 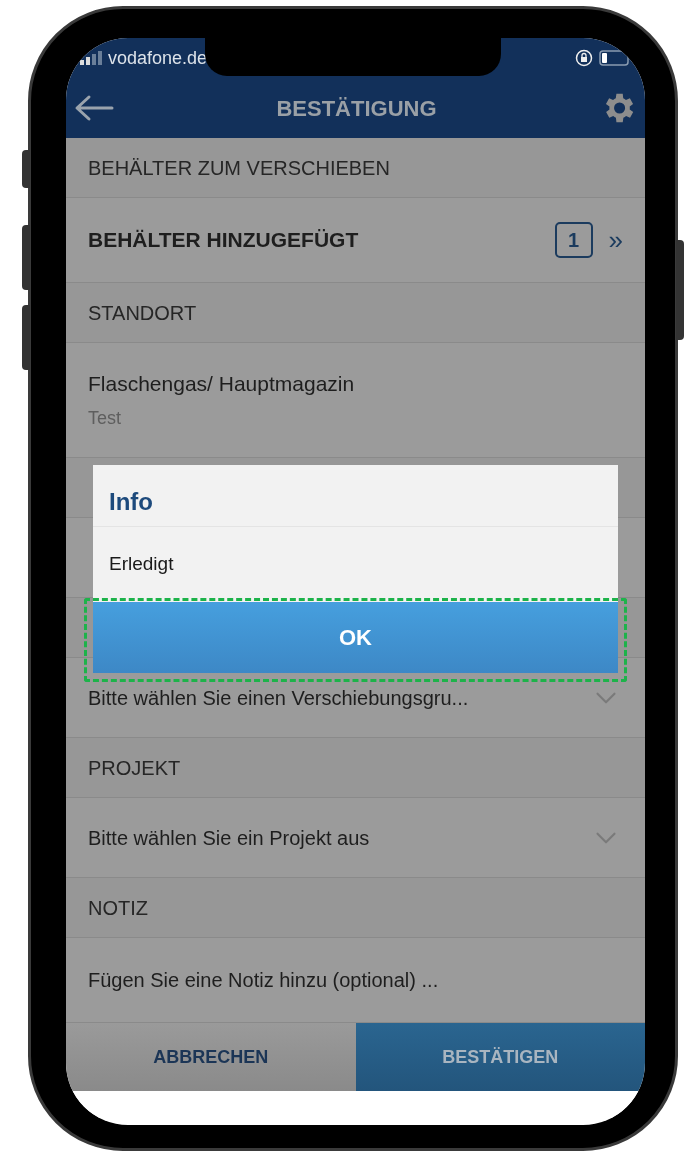 I want to click on confirm-button: BESTÄTIGEN, so click(x=500, y=1057).